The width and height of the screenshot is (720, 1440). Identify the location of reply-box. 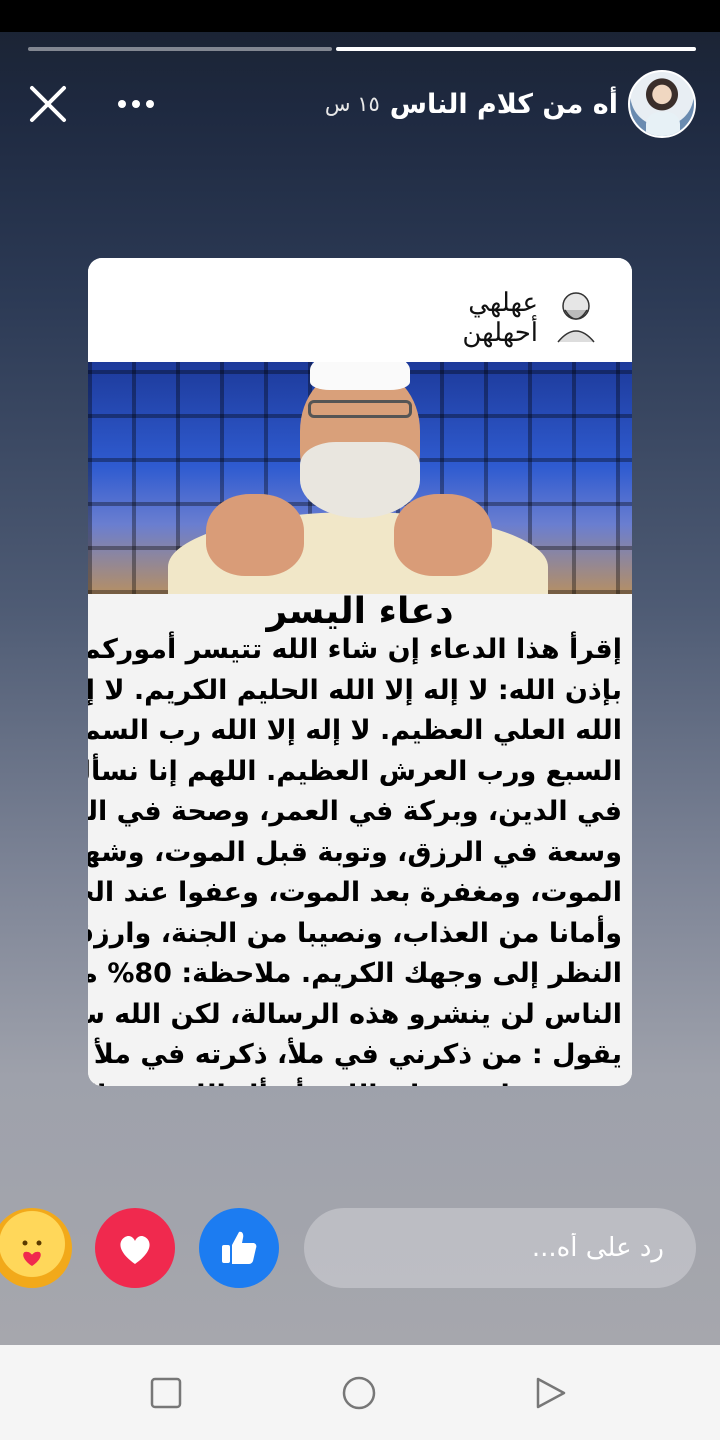
(500, 1248).